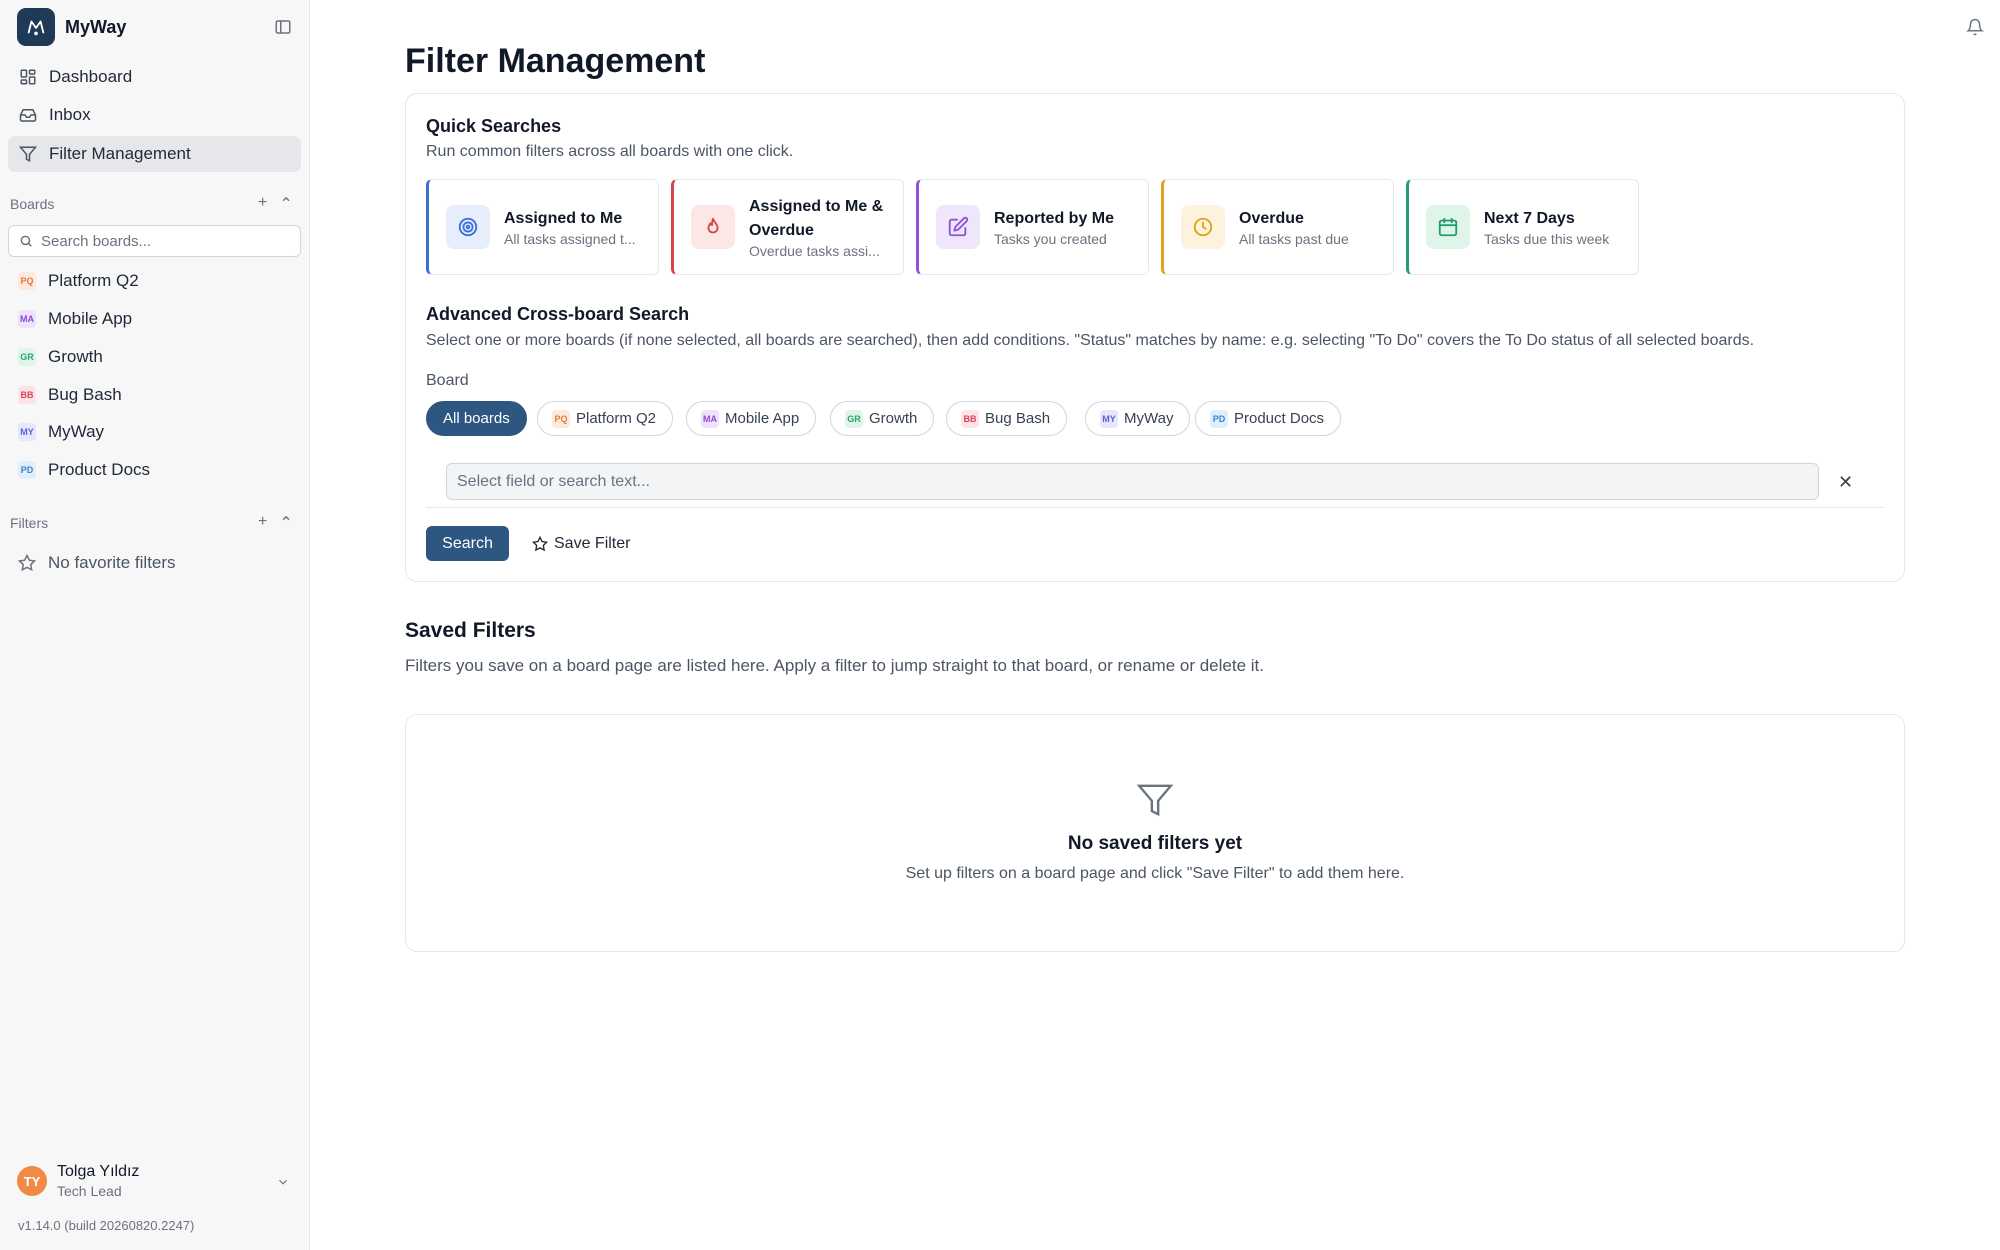 This screenshot has width=2000, height=1250. Describe the element at coordinates (1203, 227) in the screenshot. I see `clock-icon` at that location.